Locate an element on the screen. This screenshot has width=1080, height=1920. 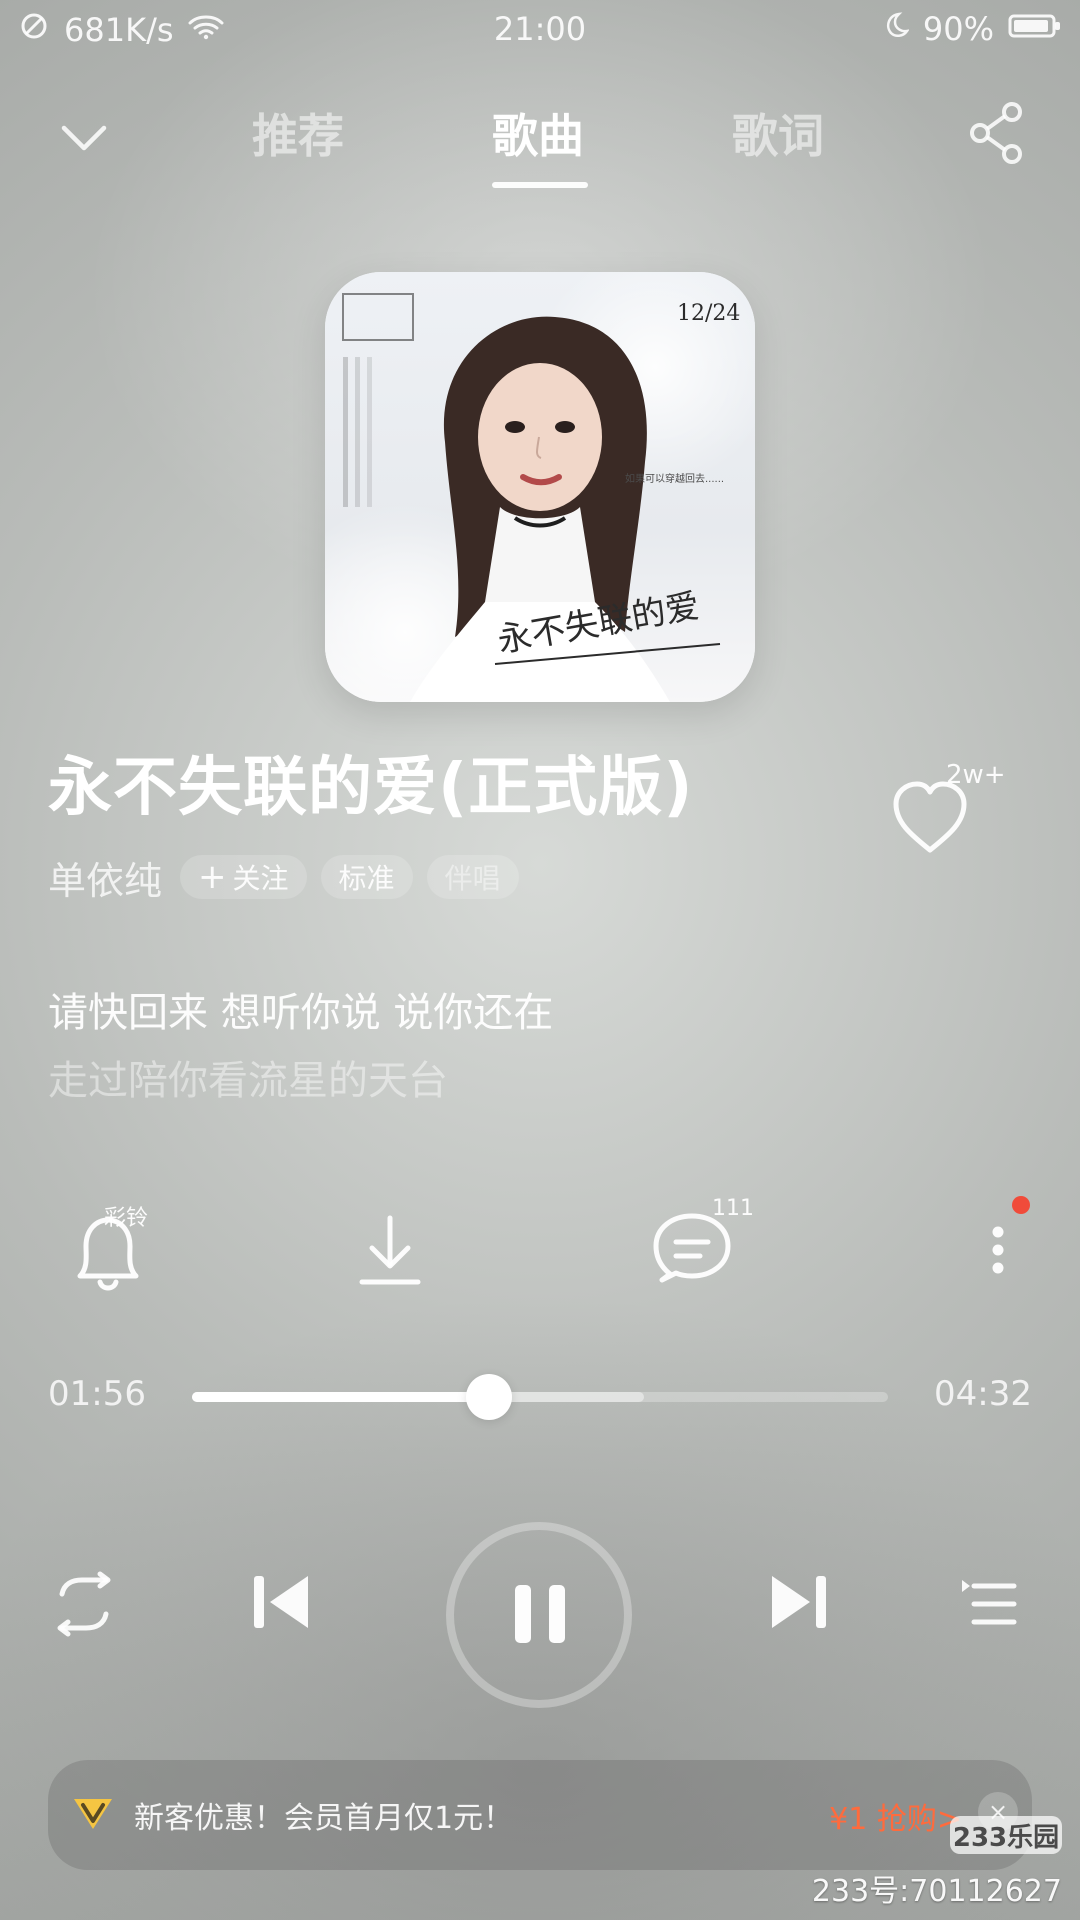
top-nav: 推荐 歌曲 歌词 is located at coordinates (540, 145).